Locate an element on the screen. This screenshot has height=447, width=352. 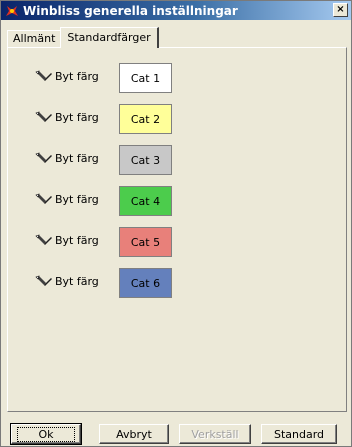
dialog-button-bar: Ok Avbryt Verkställ Standard is located at coordinates (177, 434).